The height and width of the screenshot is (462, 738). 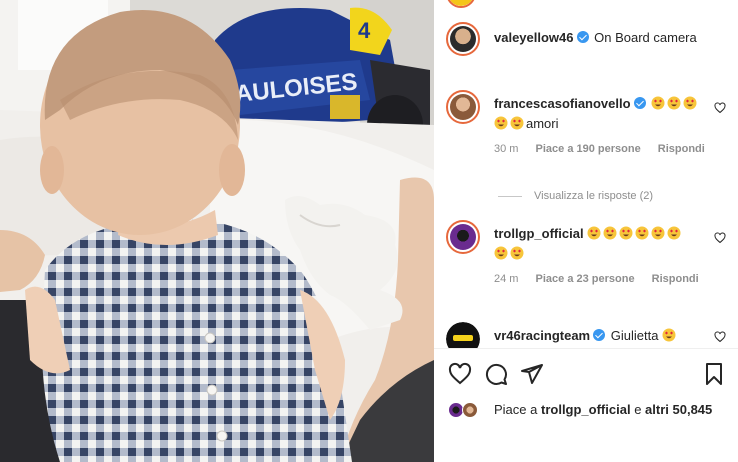 I want to click on comment-text: Giulietta, so click(x=634, y=335).